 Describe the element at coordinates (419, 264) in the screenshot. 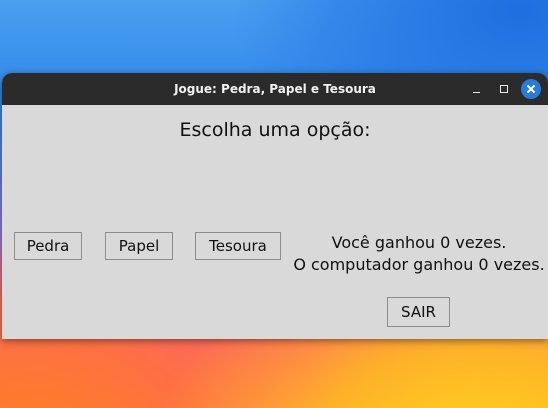

I see `computer-score-label: O computador ganhou 0 vezes.` at that location.